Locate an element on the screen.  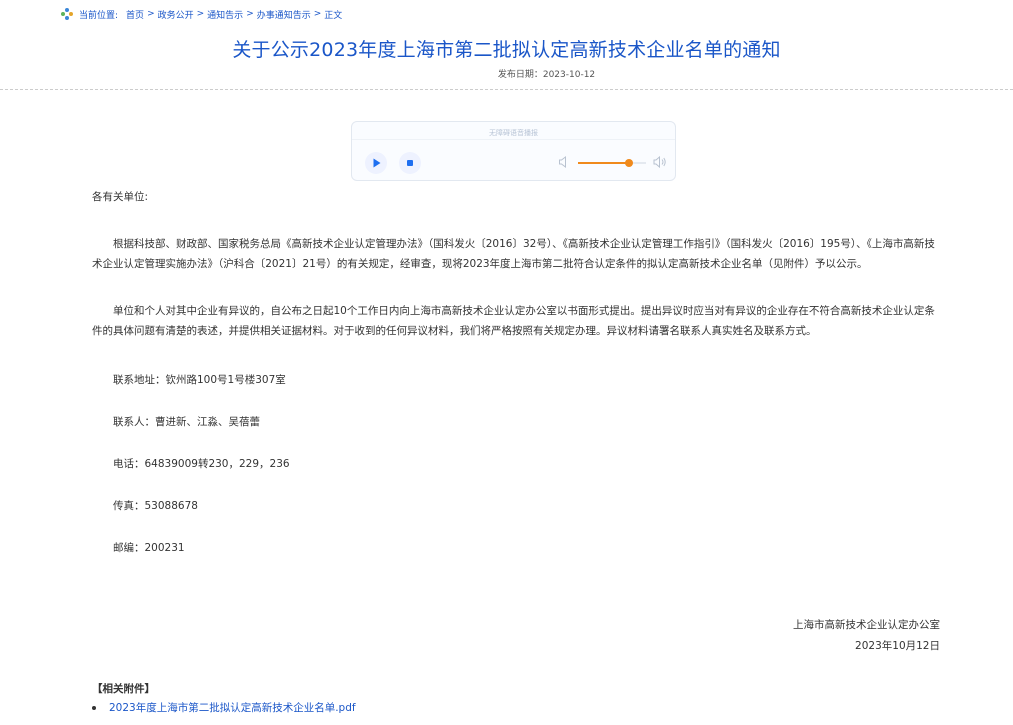
play-icon is located at coordinates (377, 163).